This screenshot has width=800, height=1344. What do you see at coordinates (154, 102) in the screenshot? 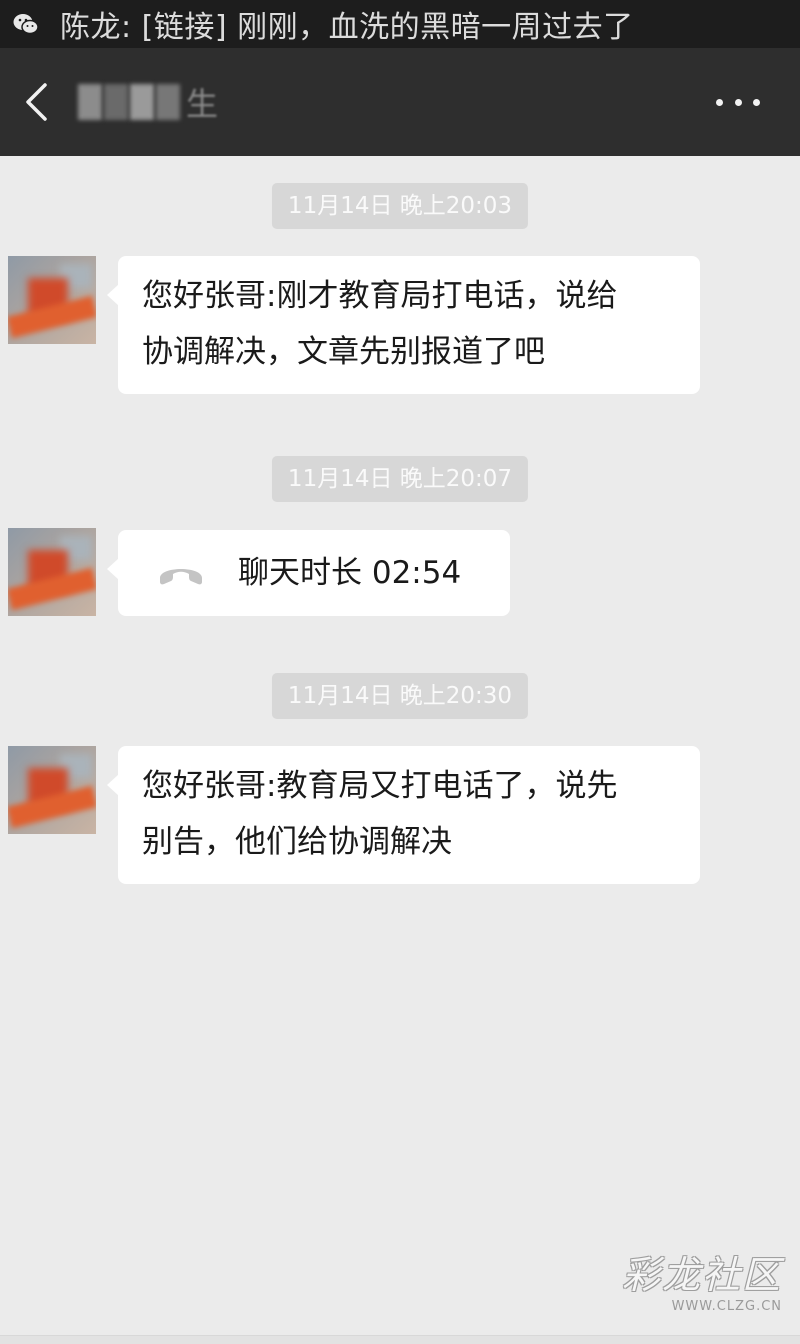
I see `contact-name-pixelated: 生` at bounding box center [154, 102].